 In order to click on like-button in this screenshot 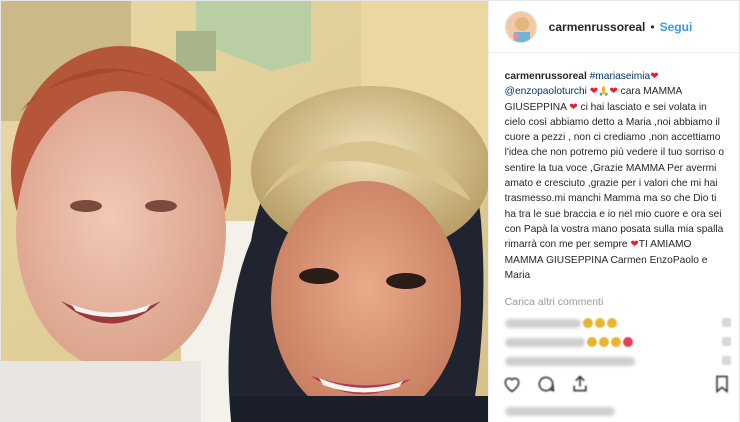, I will do `click(512, 384)`.